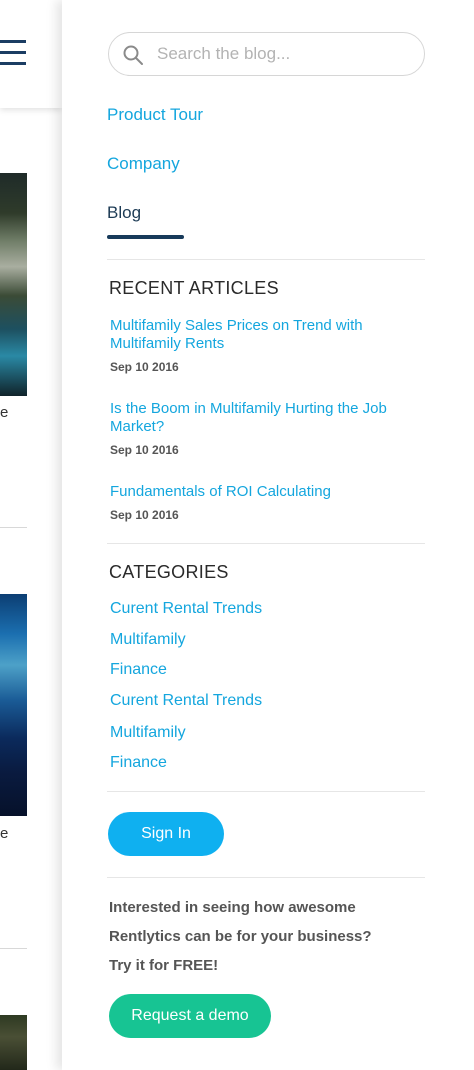 The width and height of the screenshot is (474, 1070). What do you see at coordinates (166, 834) in the screenshot?
I see `sign-in-button: Sign In` at bounding box center [166, 834].